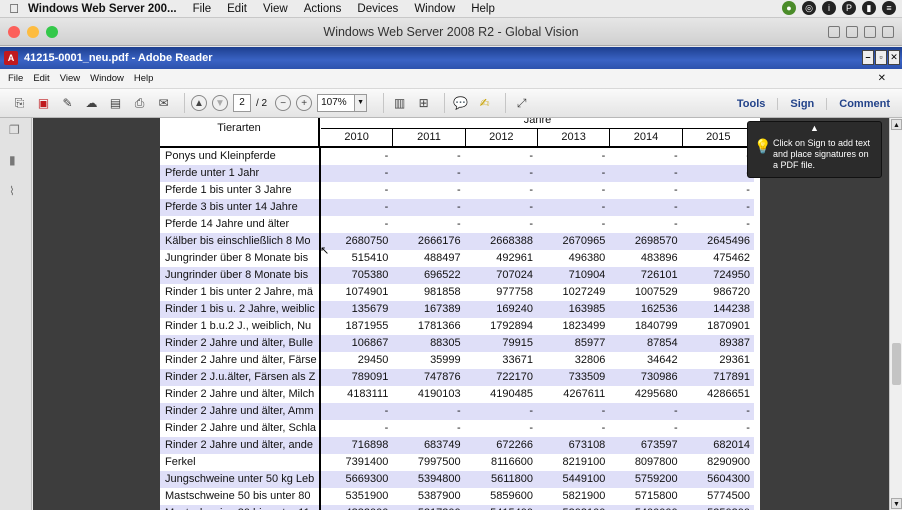 Image resolution: width=902 pixels, height=510 pixels. I want to click on reader-menu-view: View, so click(70, 78).